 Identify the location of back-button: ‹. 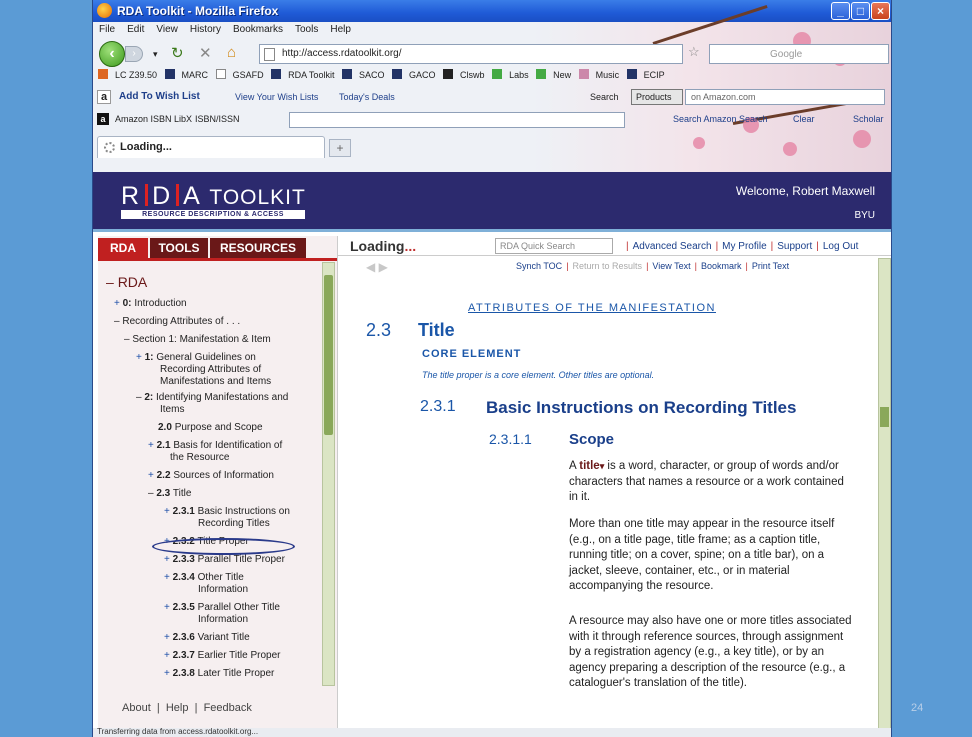
(112, 54).